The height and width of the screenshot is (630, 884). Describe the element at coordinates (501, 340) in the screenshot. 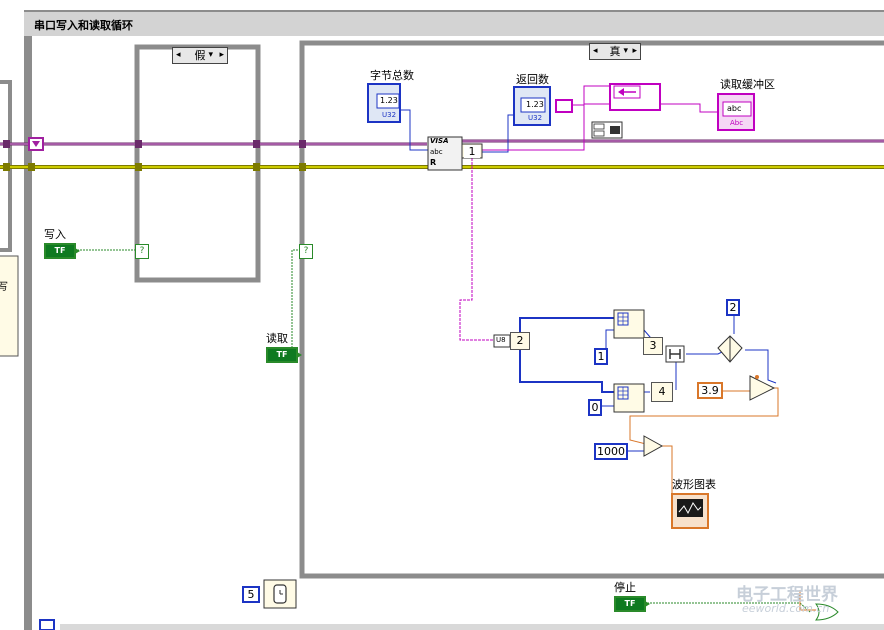

I see `type-cast-label: U8` at that location.